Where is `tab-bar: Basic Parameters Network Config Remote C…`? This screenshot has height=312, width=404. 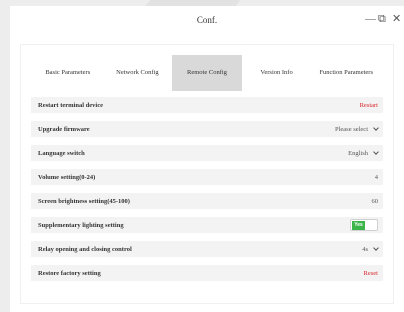 tab-bar: Basic Parameters Network Config Remote C… is located at coordinates (207, 73).